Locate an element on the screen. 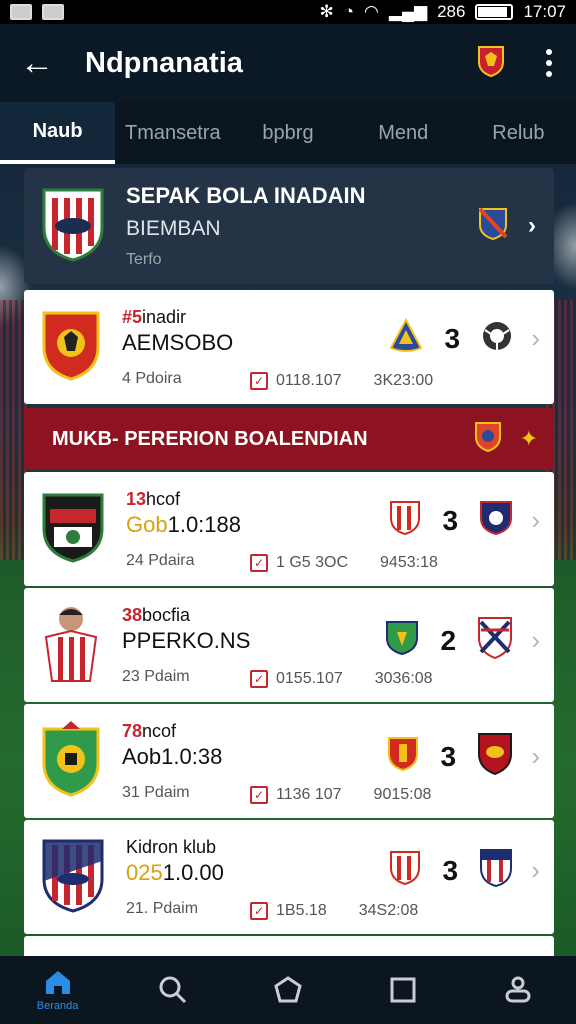 The height and width of the screenshot is (1024, 576). nav-home-button is located at coordinates (287, 990).